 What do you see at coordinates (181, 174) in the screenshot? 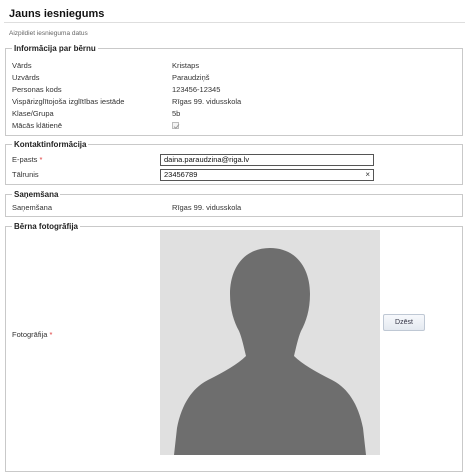
I see `phone-input-value: 23456789` at bounding box center [181, 174].